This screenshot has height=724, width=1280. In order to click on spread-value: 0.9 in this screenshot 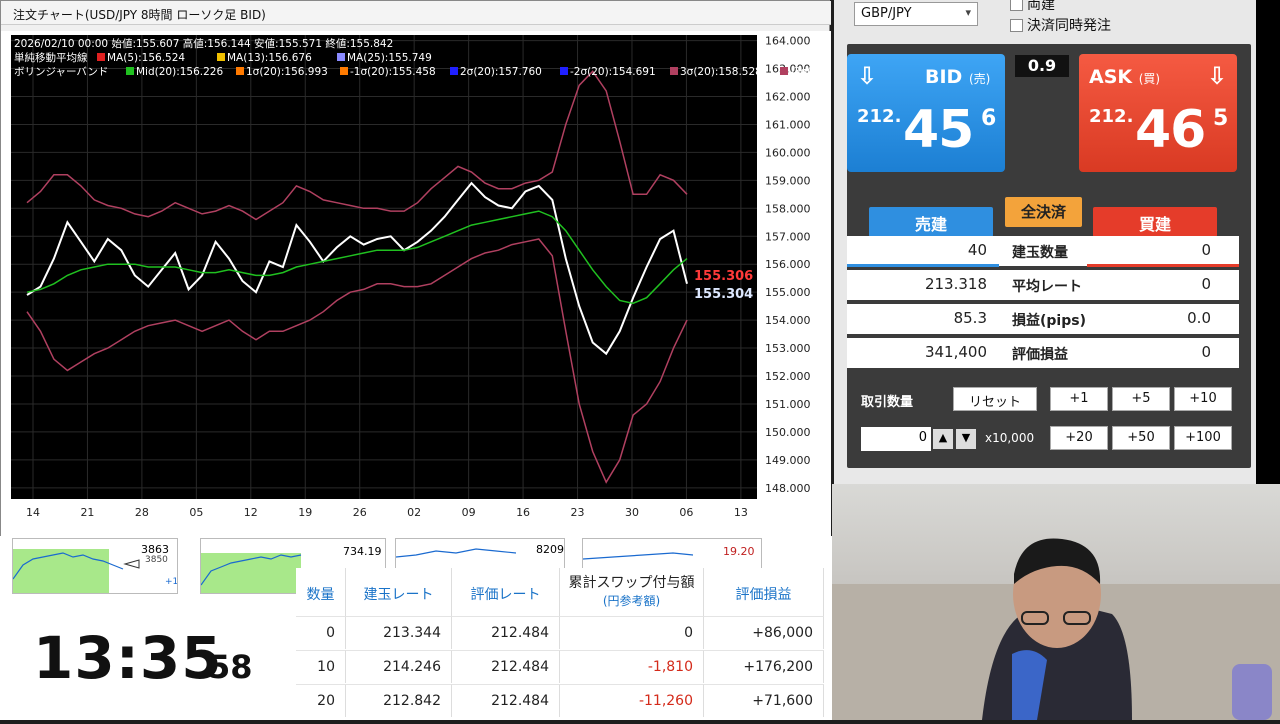, I will do `click(1042, 66)`.